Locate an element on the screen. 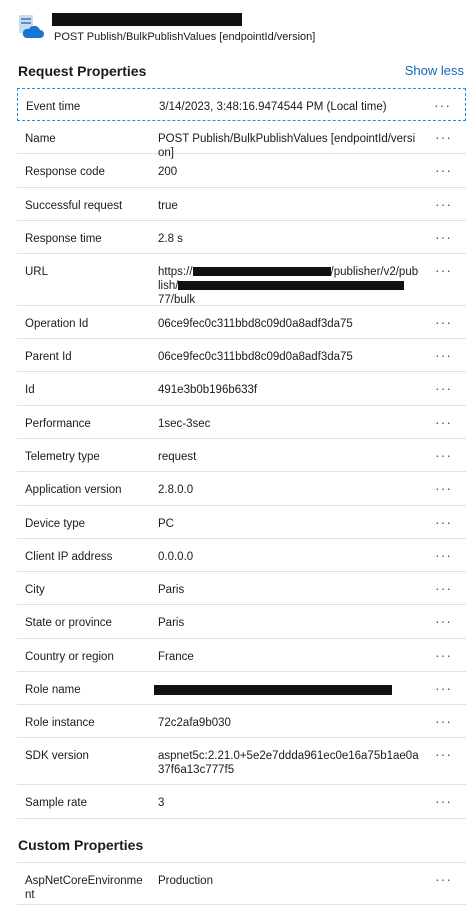  row-label: Role name is located at coordinates (53, 690).